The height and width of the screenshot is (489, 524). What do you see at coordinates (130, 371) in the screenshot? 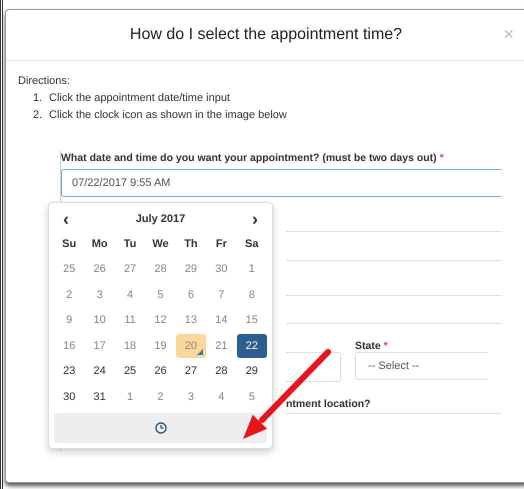
I see `calendar-day: 25` at bounding box center [130, 371].